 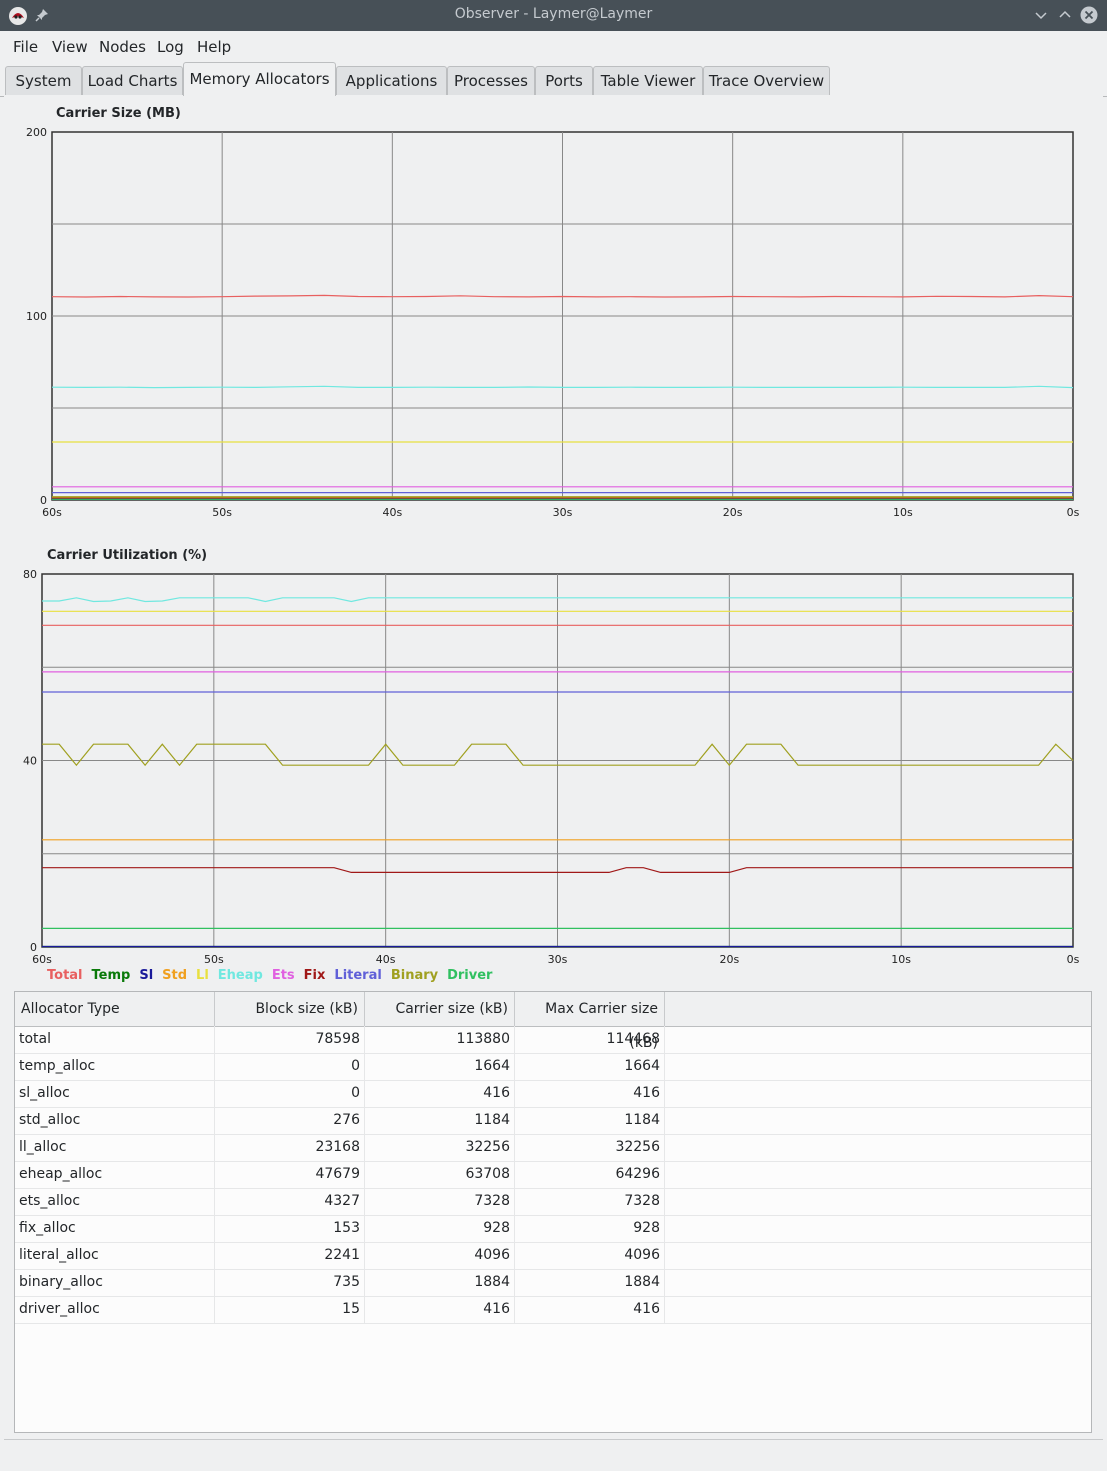 I want to click on minimize-icon, so click(x=1041, y=15).